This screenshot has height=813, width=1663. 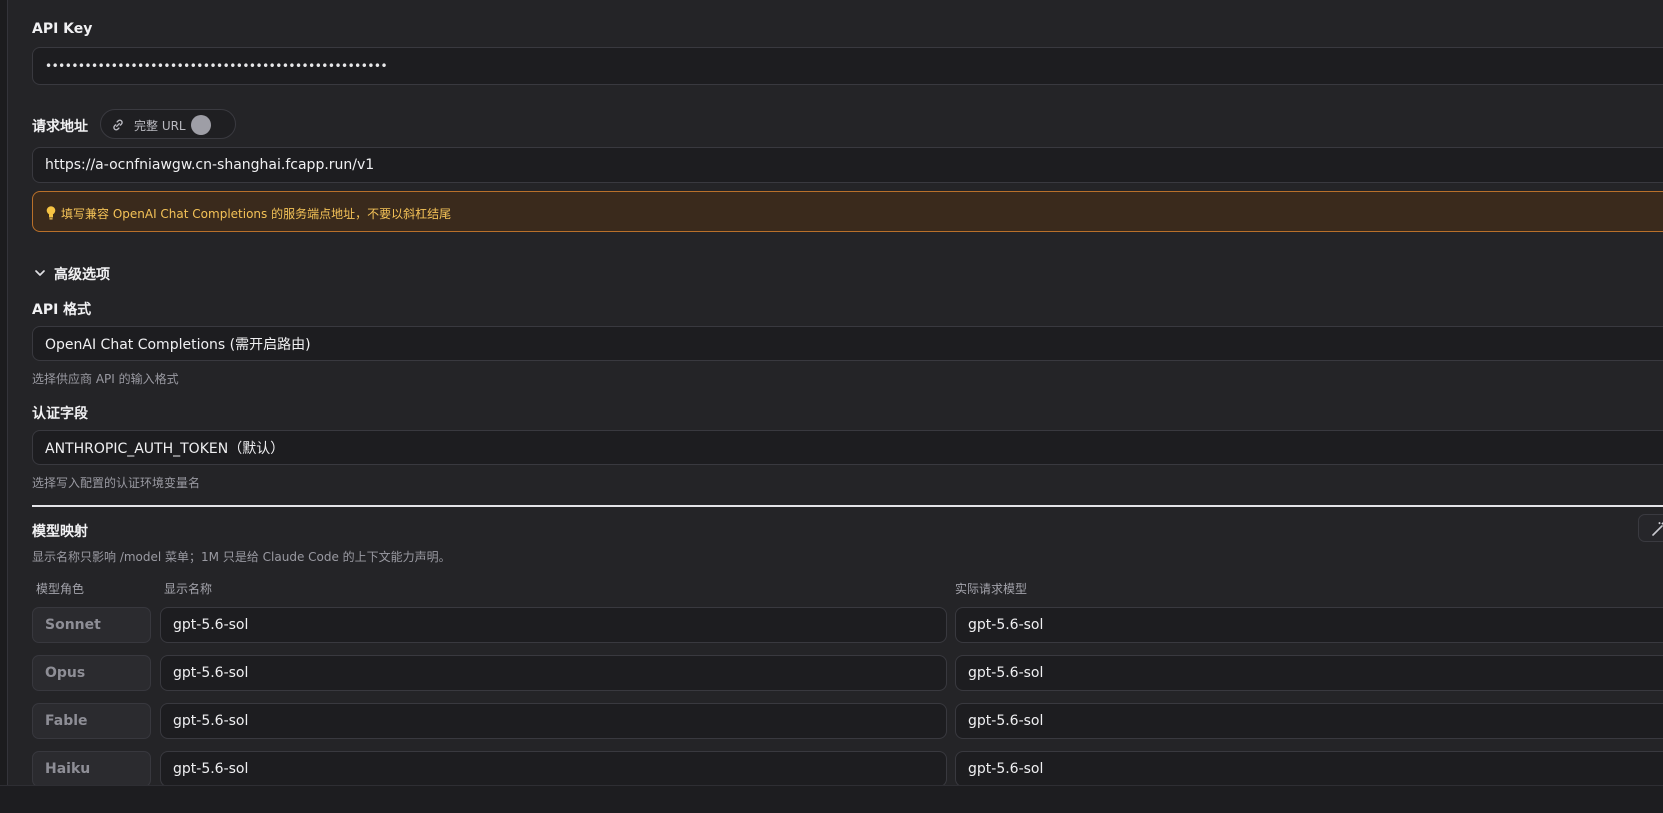 What do you see at coordinates (116, 483) in the screenshot?
I see `auth-field-hint: 选择写入配置的认证环境变量名` at bounding box center [116, 483].